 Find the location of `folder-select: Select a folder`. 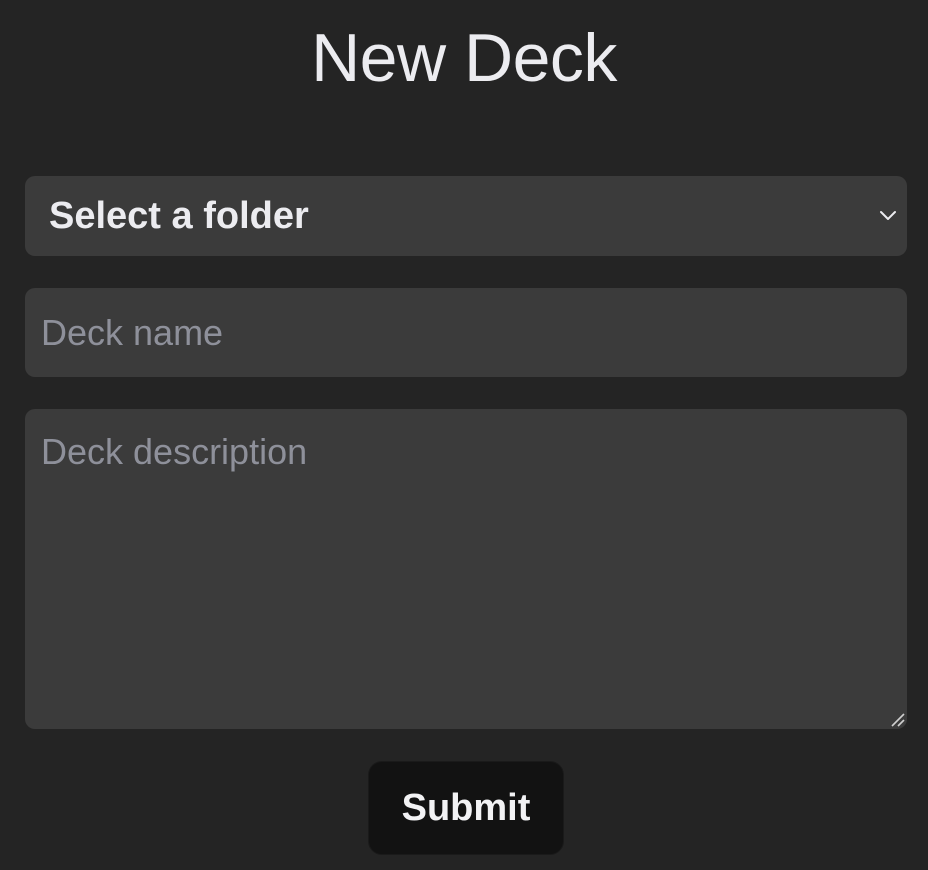

folder-select: Select a folder is located at coordinates (466, 216).